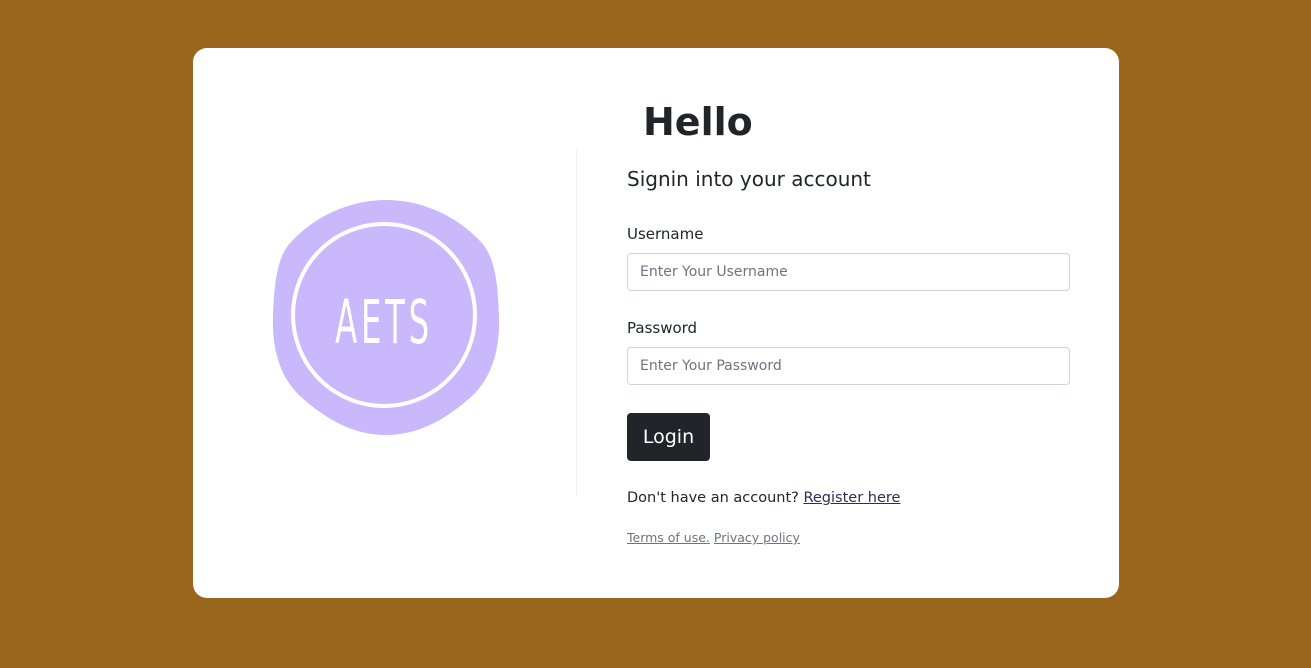 The image size is (1311, 668). Describe the element at coordinates (851, 498) in the screenshot. I see `register-link: Register here` at that location.